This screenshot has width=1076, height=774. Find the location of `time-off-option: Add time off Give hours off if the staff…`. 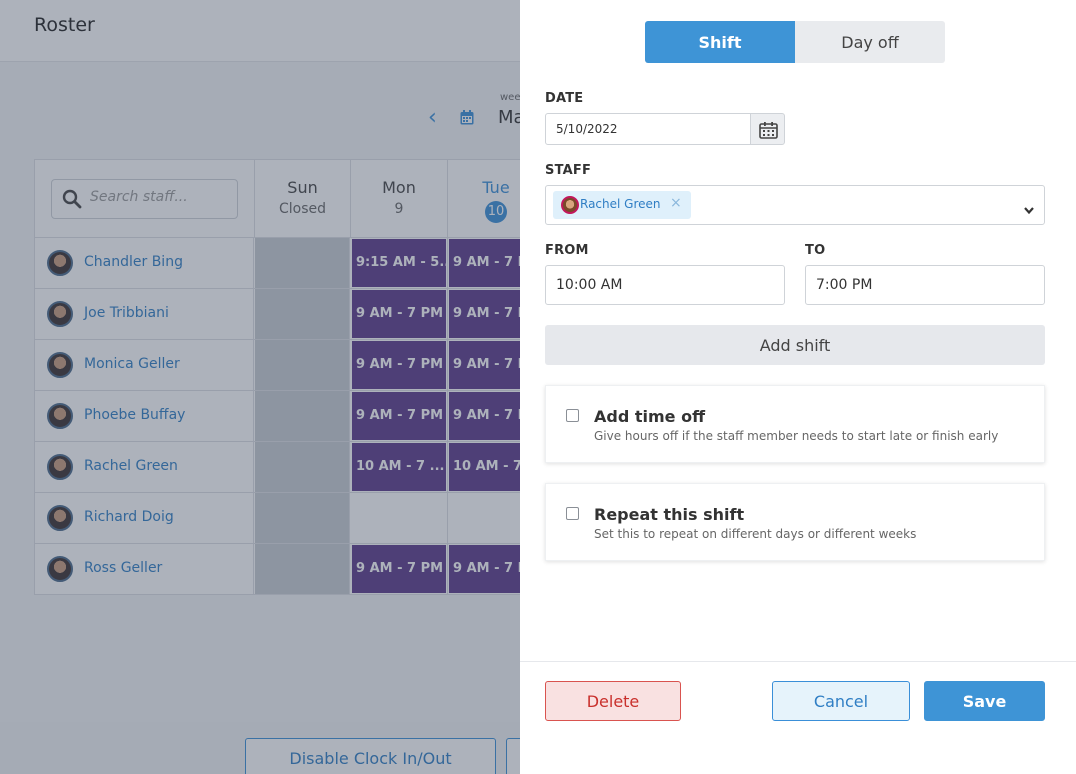

time-off-option: Add time off Give hours off if the staff… is located at coordinates (795, 424).